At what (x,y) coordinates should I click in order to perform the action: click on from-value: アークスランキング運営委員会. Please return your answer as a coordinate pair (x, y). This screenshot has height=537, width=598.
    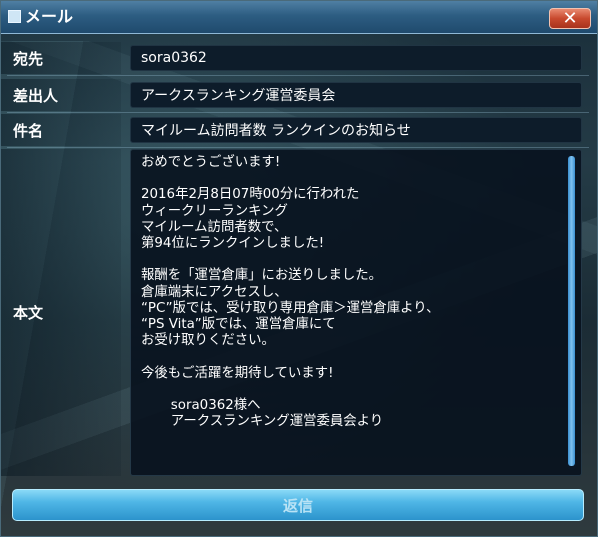
    Looking at the image, I should click on (356, 95).